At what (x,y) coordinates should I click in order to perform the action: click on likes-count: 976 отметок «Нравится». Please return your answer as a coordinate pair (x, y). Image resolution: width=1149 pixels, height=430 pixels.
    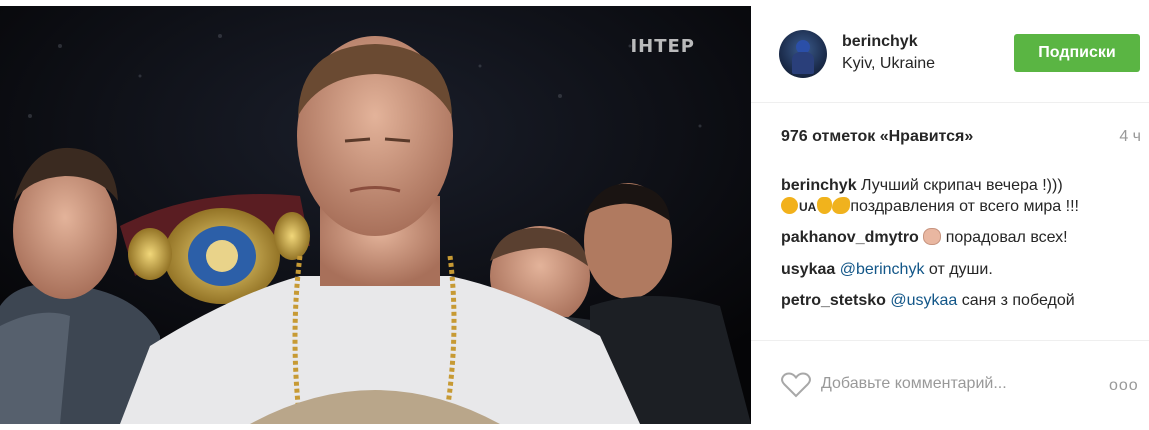
    Looking at the image, I should click on (877, 137).